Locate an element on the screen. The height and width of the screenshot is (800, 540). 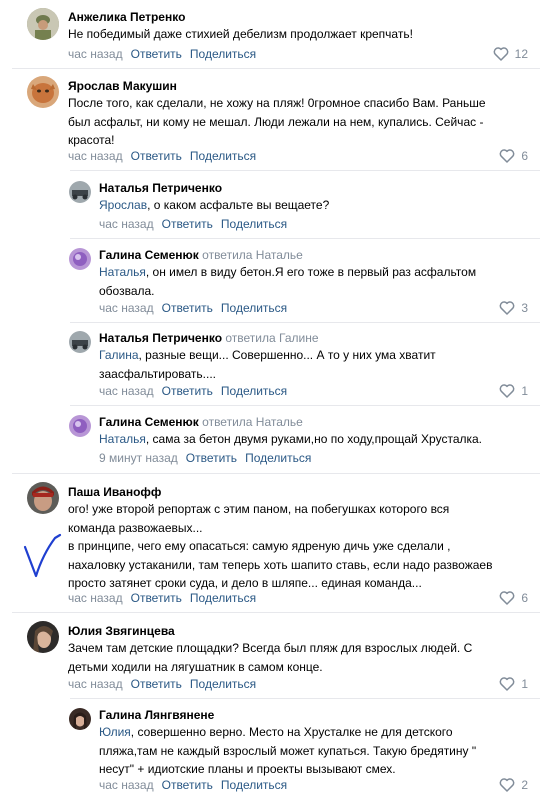
like-button: 2 is located at coordinates (513, 784).